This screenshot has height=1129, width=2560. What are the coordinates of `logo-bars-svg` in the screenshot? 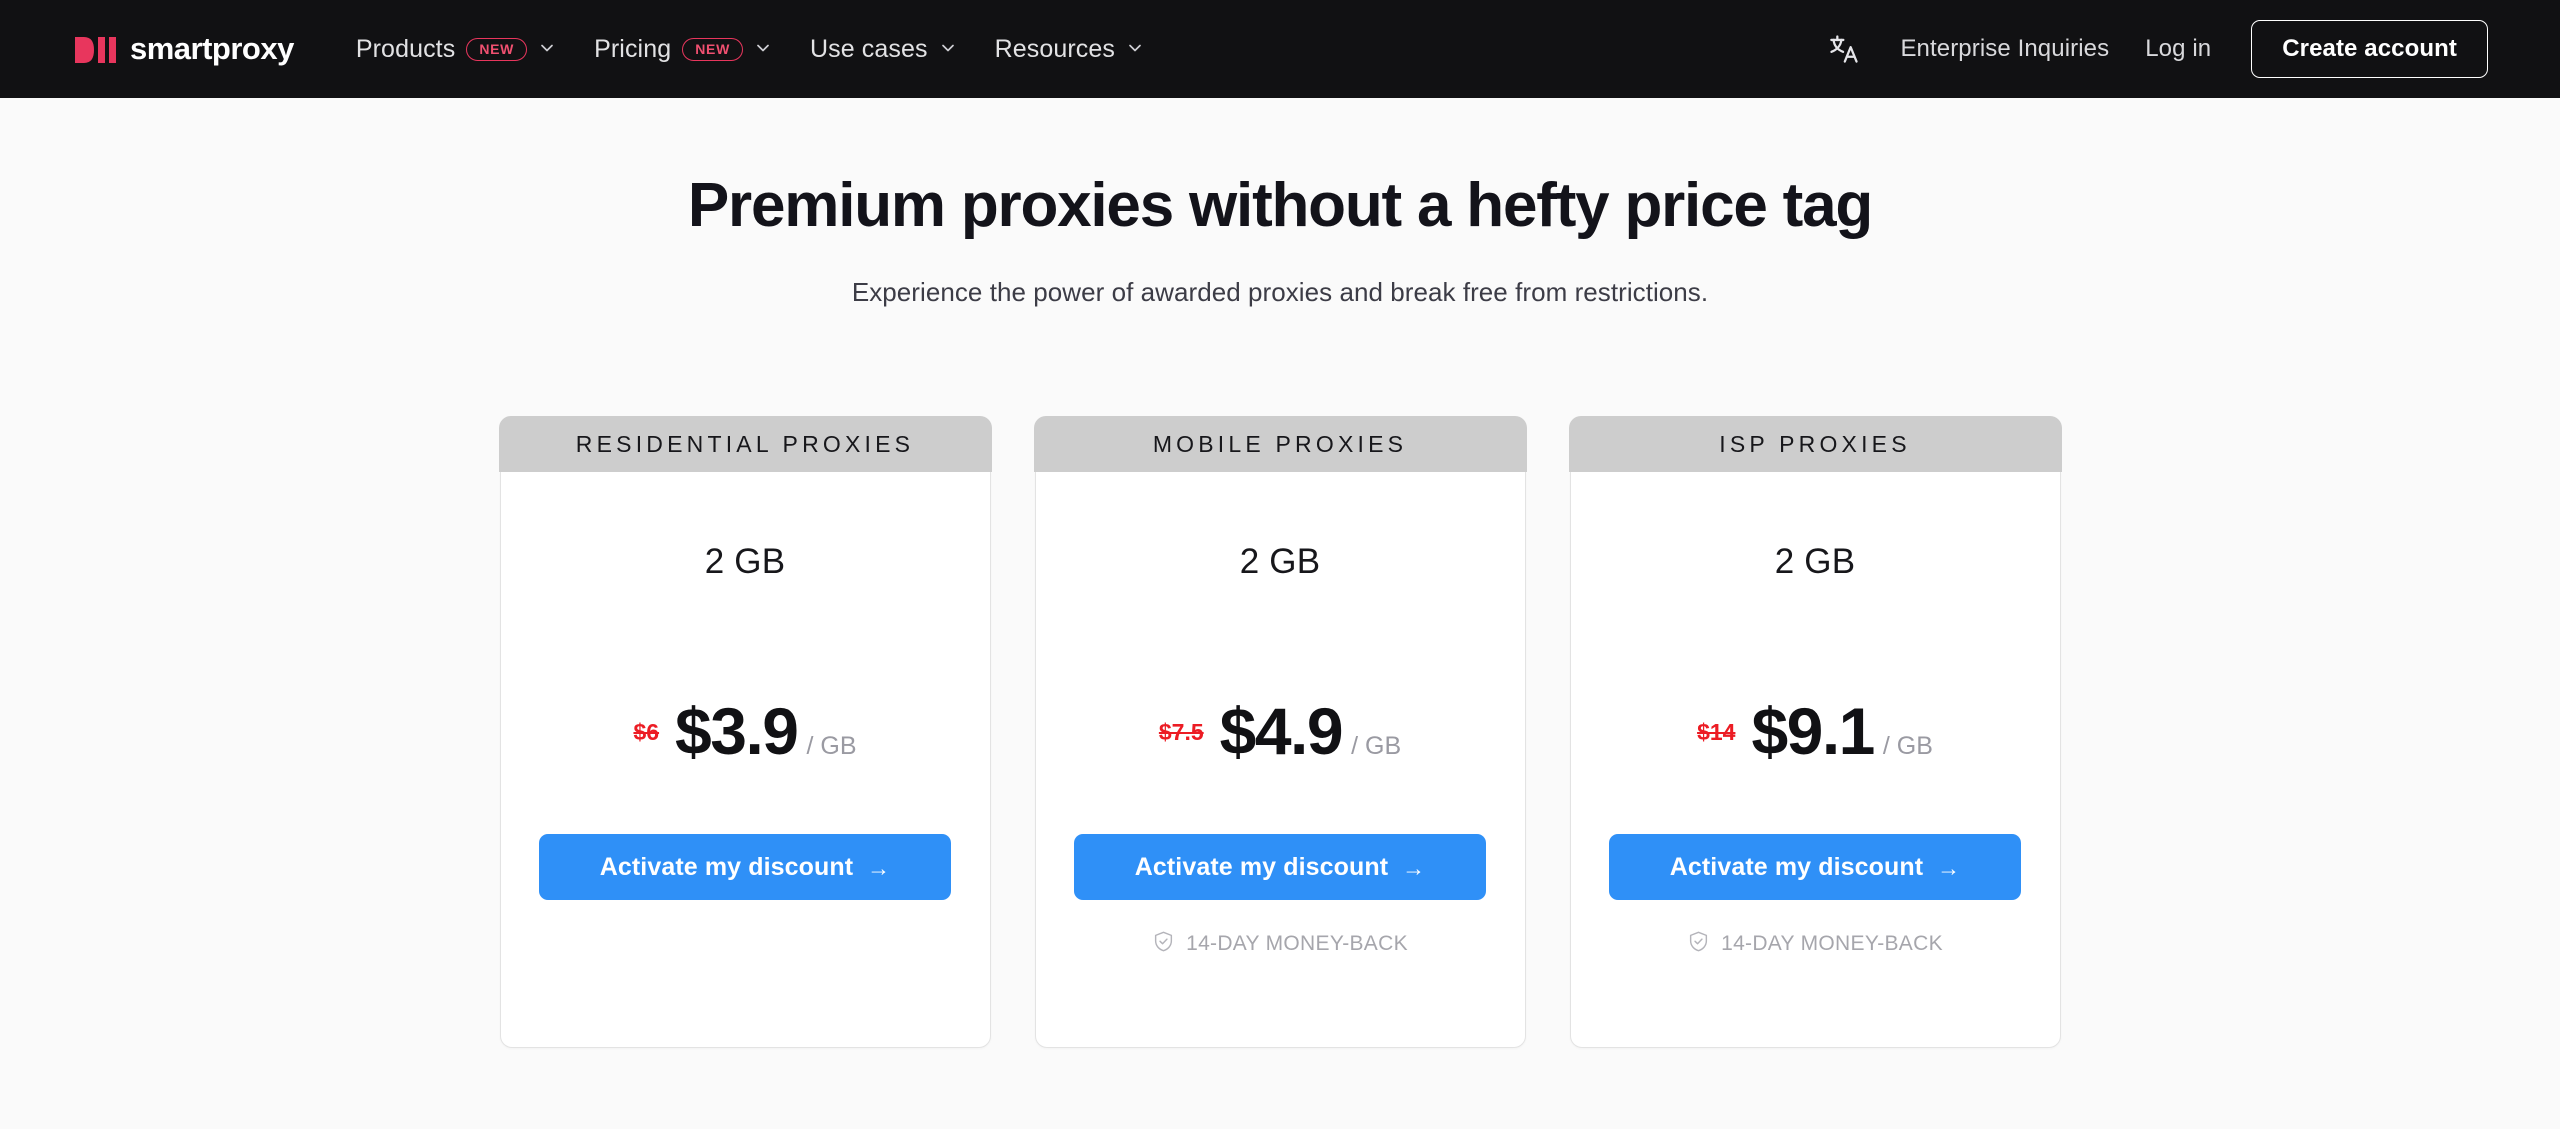 It's located at (95, 50).